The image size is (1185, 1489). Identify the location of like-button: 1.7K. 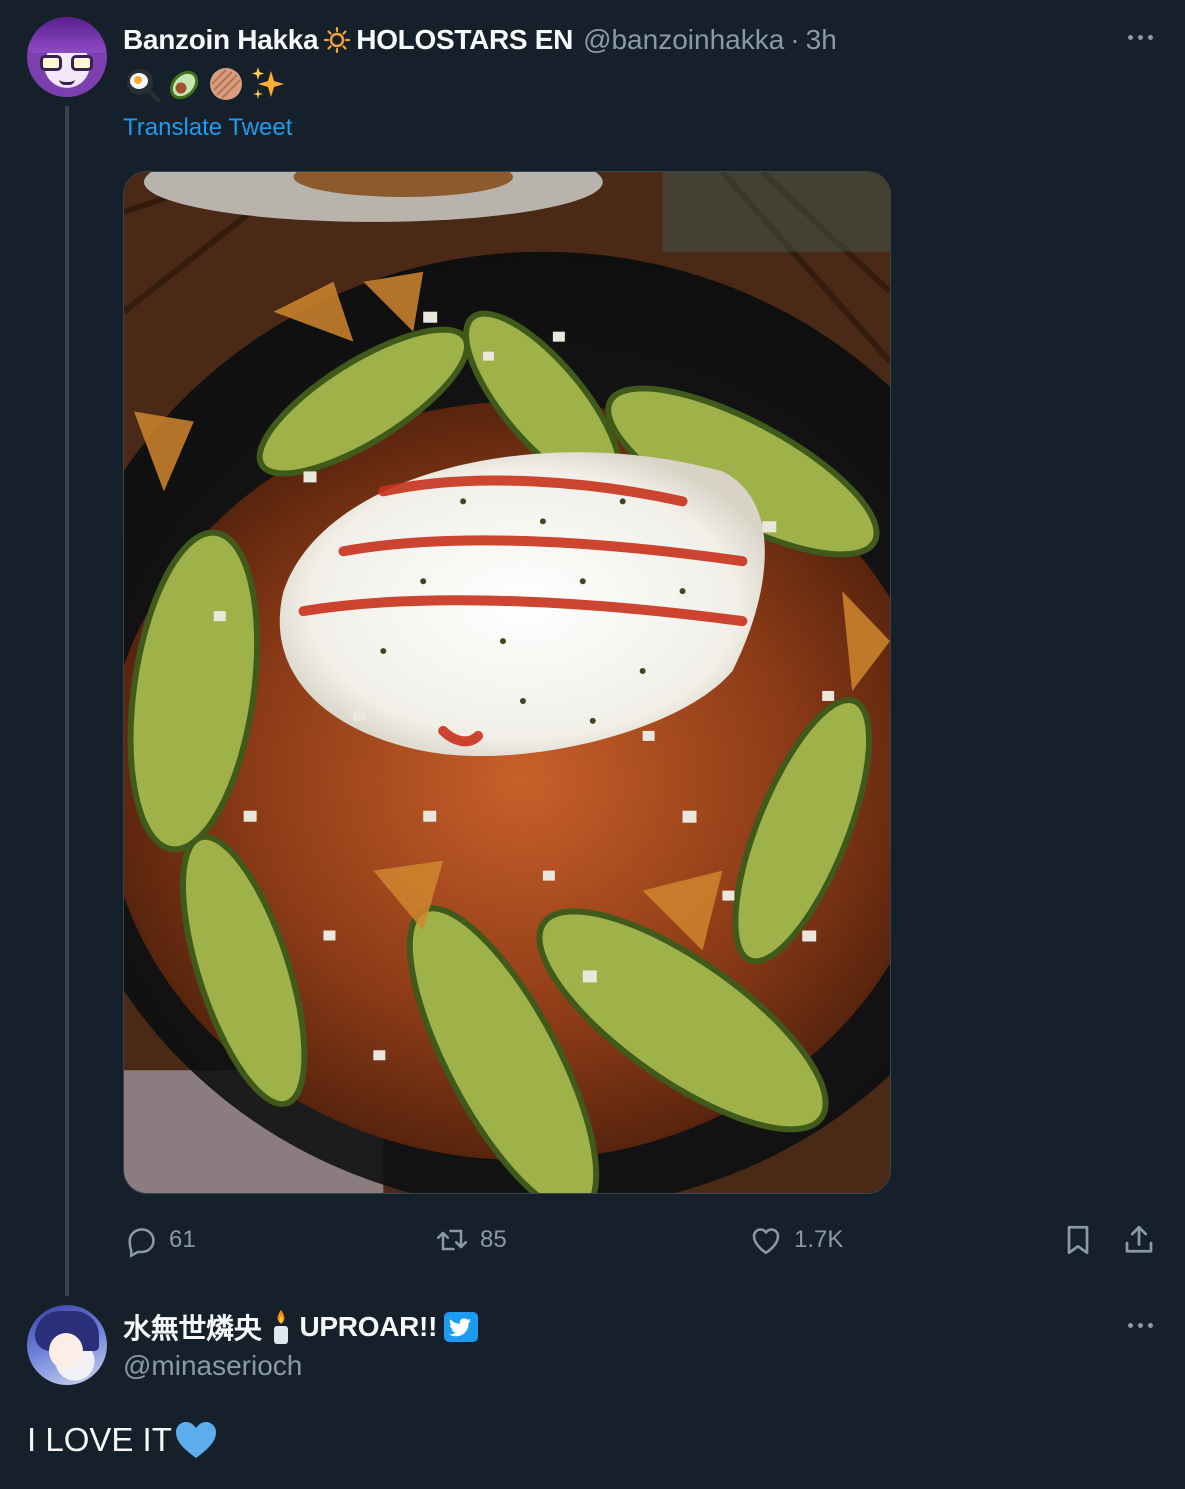
(795, 1240).